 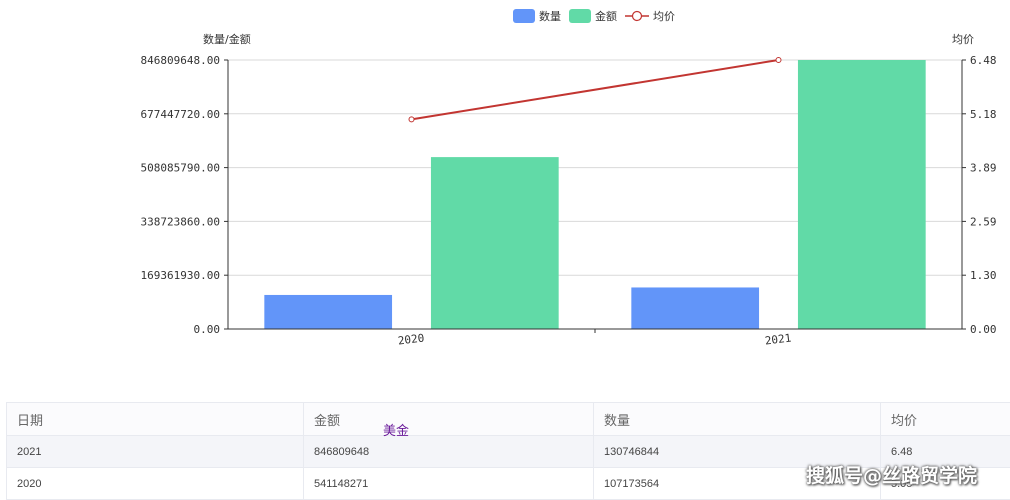 I want to click on x-axis-tick-label: 2020, so click(x=411, y=339).